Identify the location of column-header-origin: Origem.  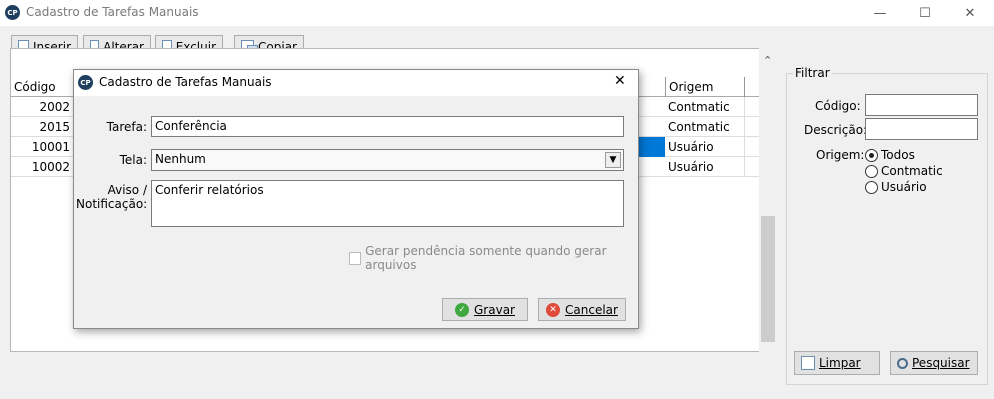
(705, 87).